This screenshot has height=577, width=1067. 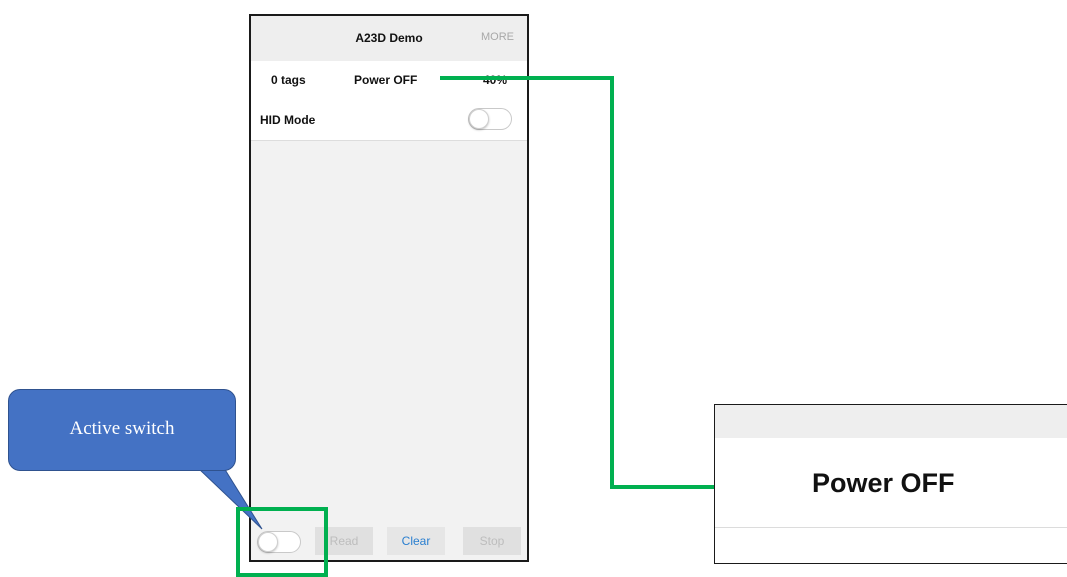 I want to click on zoom-power-status: Power OFF, so click(x=883, y=483).